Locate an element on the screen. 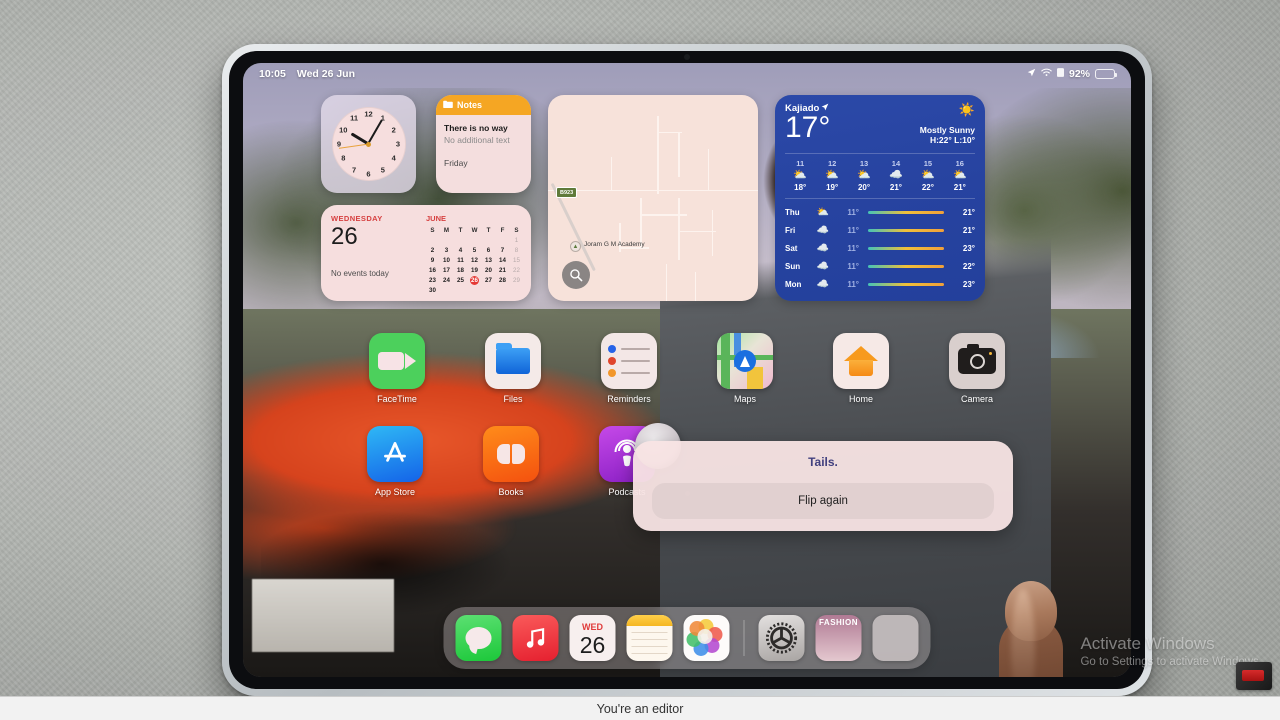 The height and width of the screenshot is (720, 1280). map-poi: ▲ Joram G M Academy is located at coordinates (607, 246).